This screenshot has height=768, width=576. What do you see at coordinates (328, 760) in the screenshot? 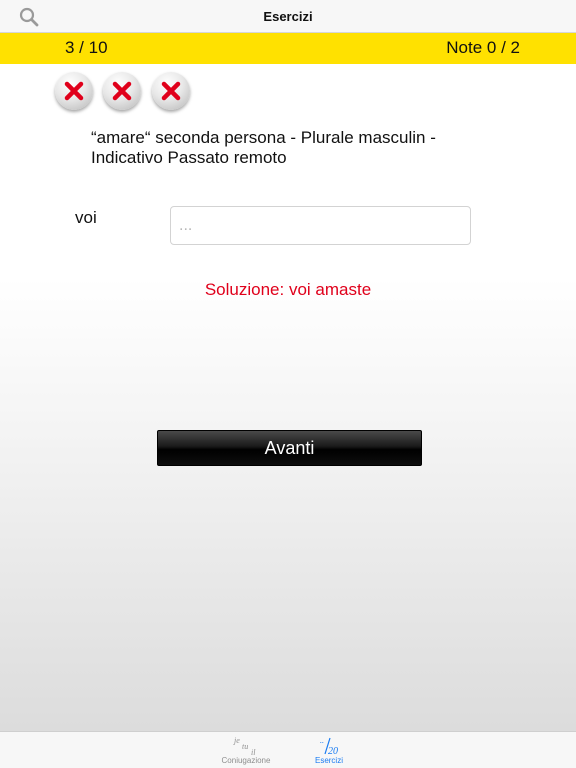
I see `tab-label: Esercizi` at bounding box center [328, 760].